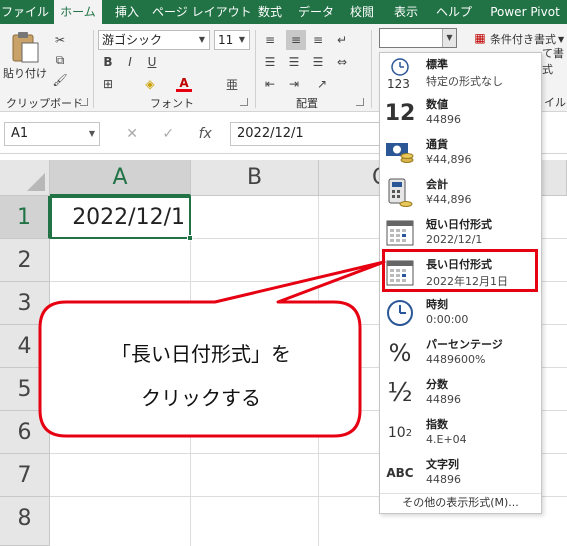 Image resolution: width=567 pixels, height=546 pixels. Describe the element at coordinates (25, 178) in the screenshot. I see `select-all-button` at that location.